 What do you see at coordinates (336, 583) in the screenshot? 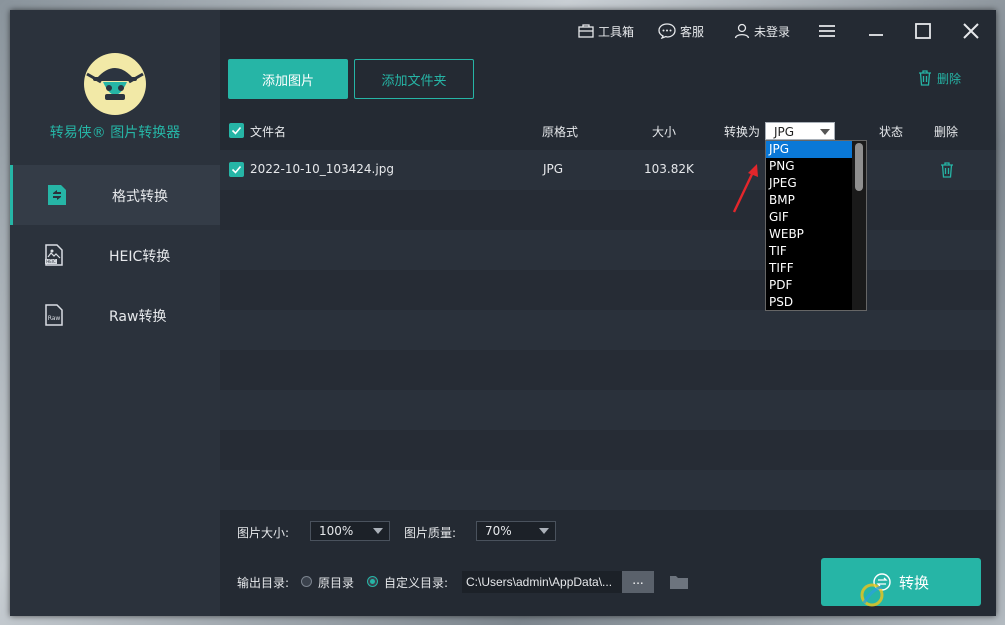
I see `original-dir-label: 原目录` at bounding box center [336, 583].